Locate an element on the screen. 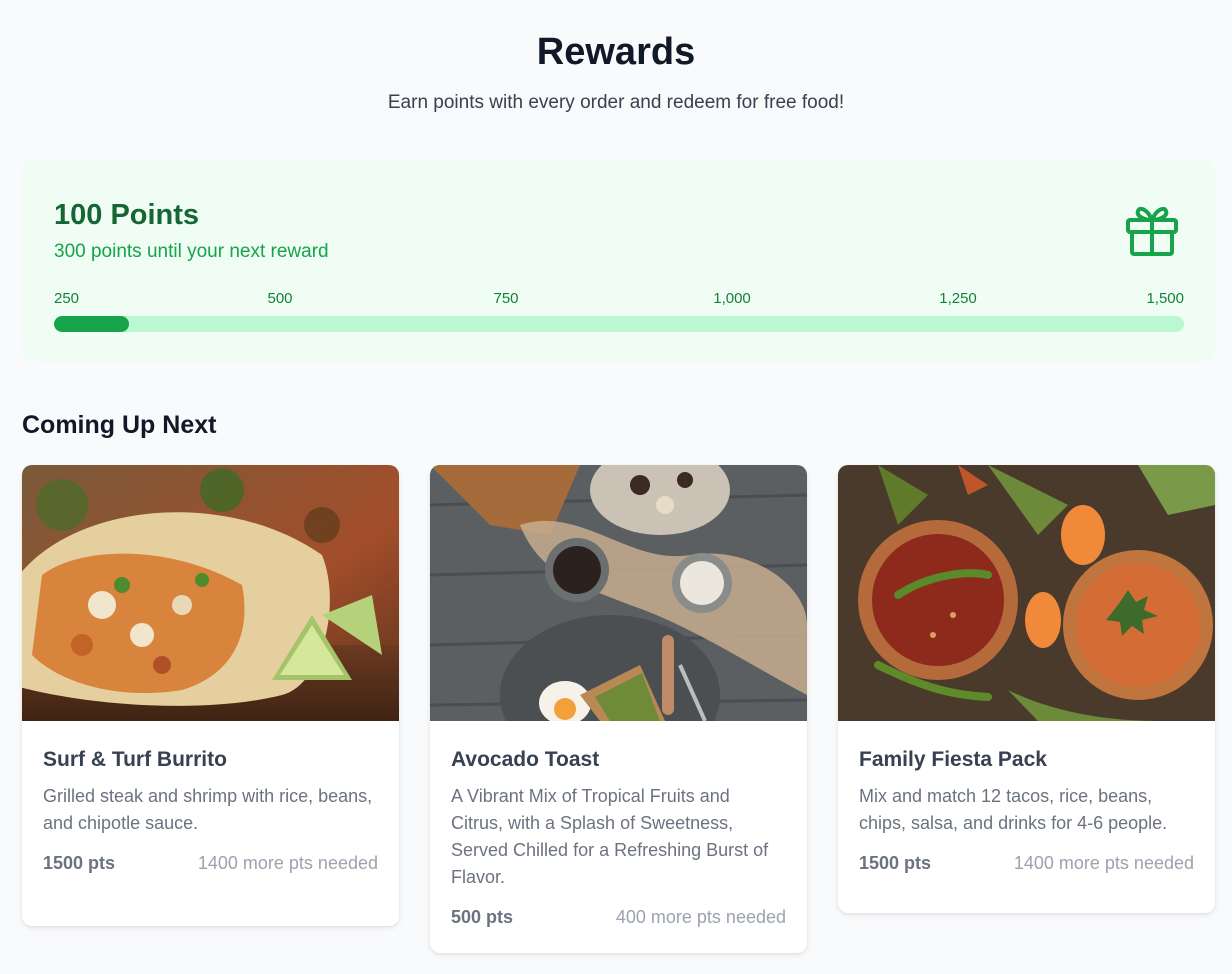 The width and height of the screenshot is (1232, 974). section-title: Coming Up Next is located at coordinates (119, 425).